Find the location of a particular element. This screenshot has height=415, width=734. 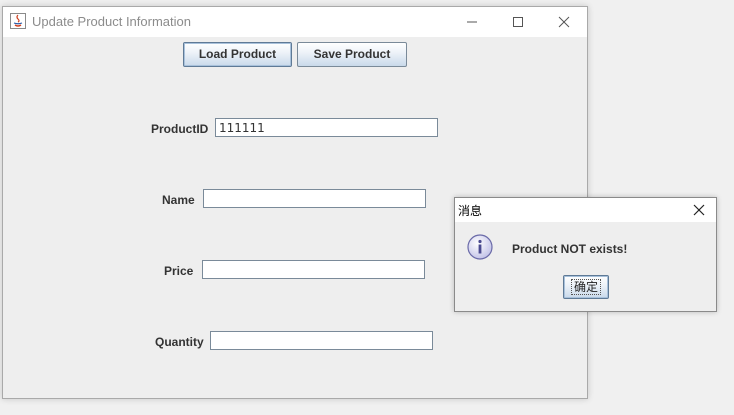

ok-button: 确定 is located at coordinates (586, 287).